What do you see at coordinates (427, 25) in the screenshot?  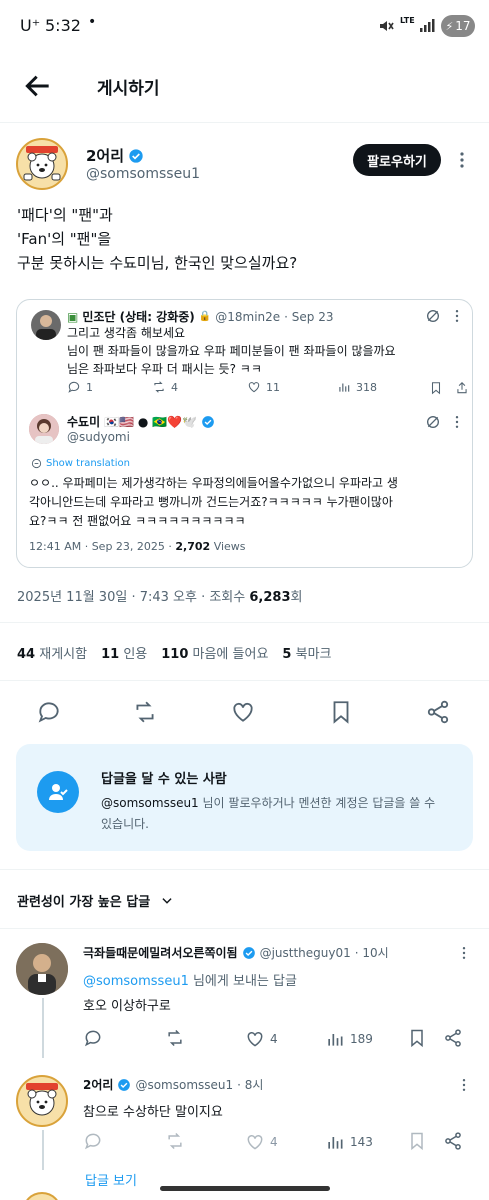 I see `signal-icon` at bounding box center [427, 25].